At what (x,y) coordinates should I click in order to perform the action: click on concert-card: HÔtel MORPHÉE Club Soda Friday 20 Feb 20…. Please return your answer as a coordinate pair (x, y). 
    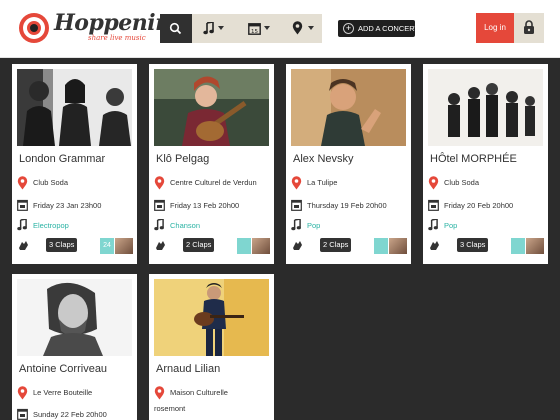
    Looking at the image, I should click on (485, 164).